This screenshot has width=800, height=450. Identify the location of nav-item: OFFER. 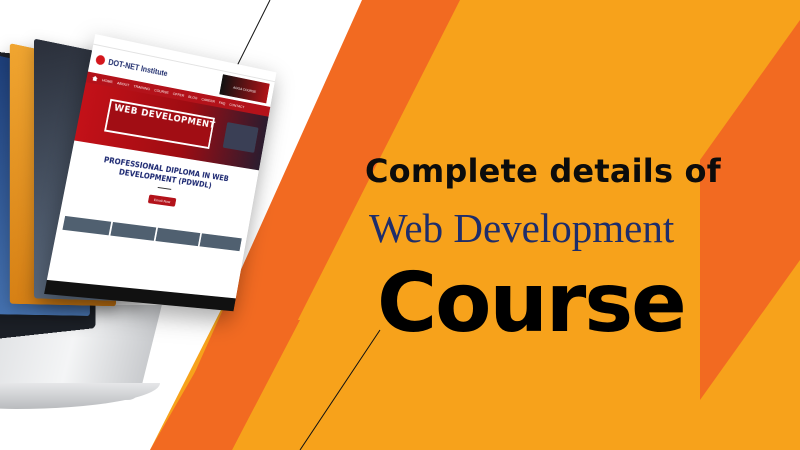
(178, 94).